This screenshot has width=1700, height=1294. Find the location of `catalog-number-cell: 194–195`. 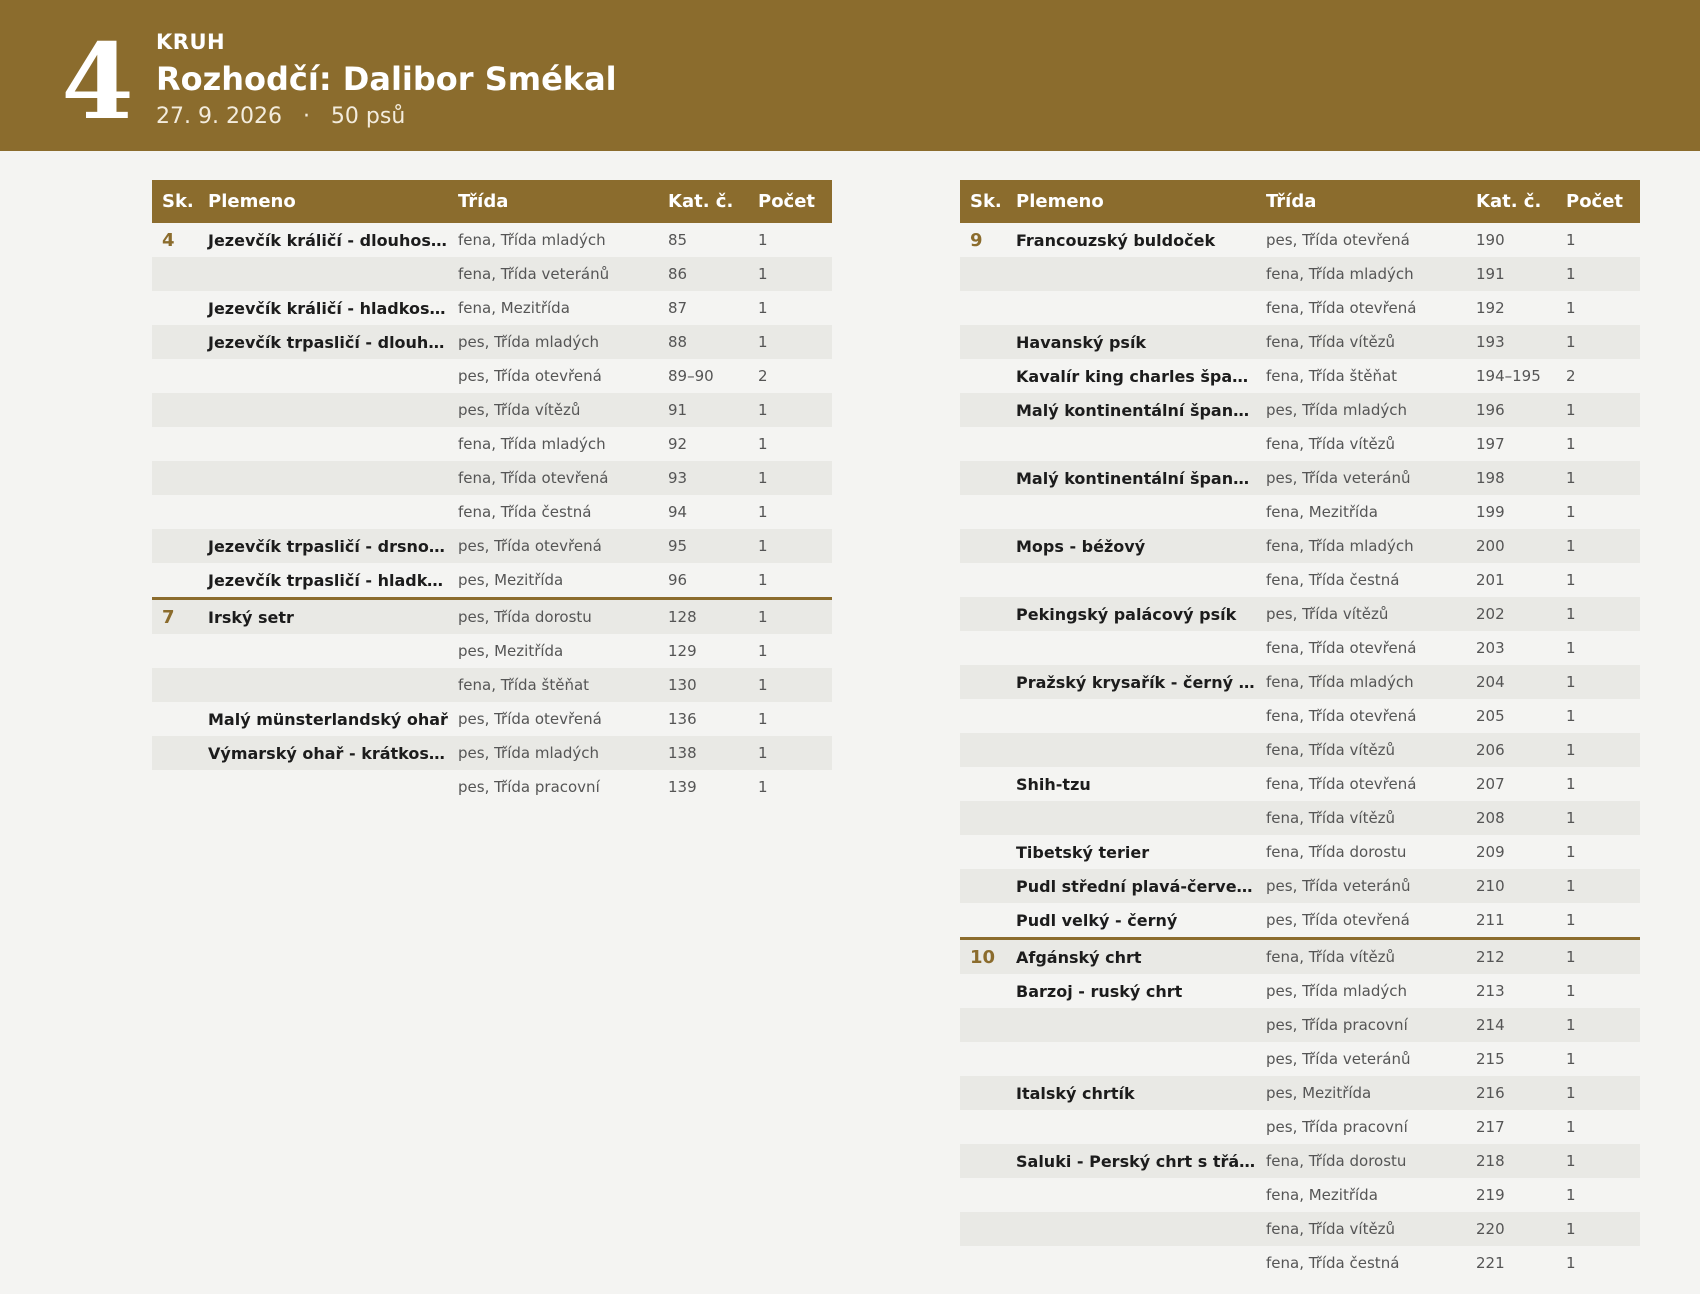

catalog-number-cell: 194–195 is located at coordinates (1508, 376).